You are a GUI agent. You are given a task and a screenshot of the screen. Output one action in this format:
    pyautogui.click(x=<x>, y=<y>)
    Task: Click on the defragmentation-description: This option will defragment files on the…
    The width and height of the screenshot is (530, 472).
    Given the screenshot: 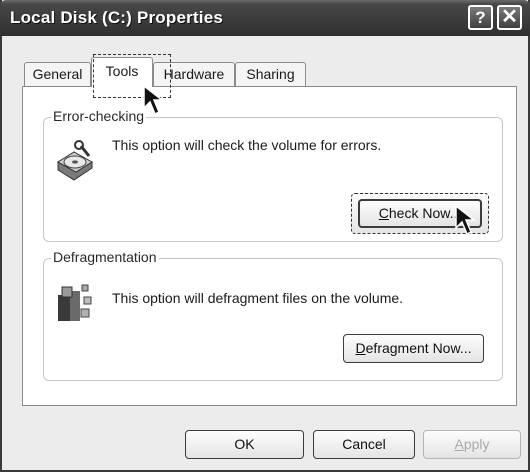 What is the action you would take?
    pyautogui.click(x=258, y=298)
    